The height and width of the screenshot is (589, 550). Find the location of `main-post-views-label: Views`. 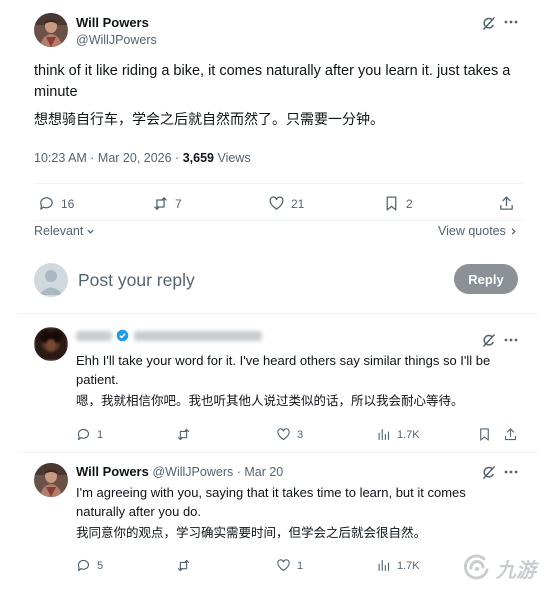

main-post-views-label: Views is located at coordinates (232, 158).